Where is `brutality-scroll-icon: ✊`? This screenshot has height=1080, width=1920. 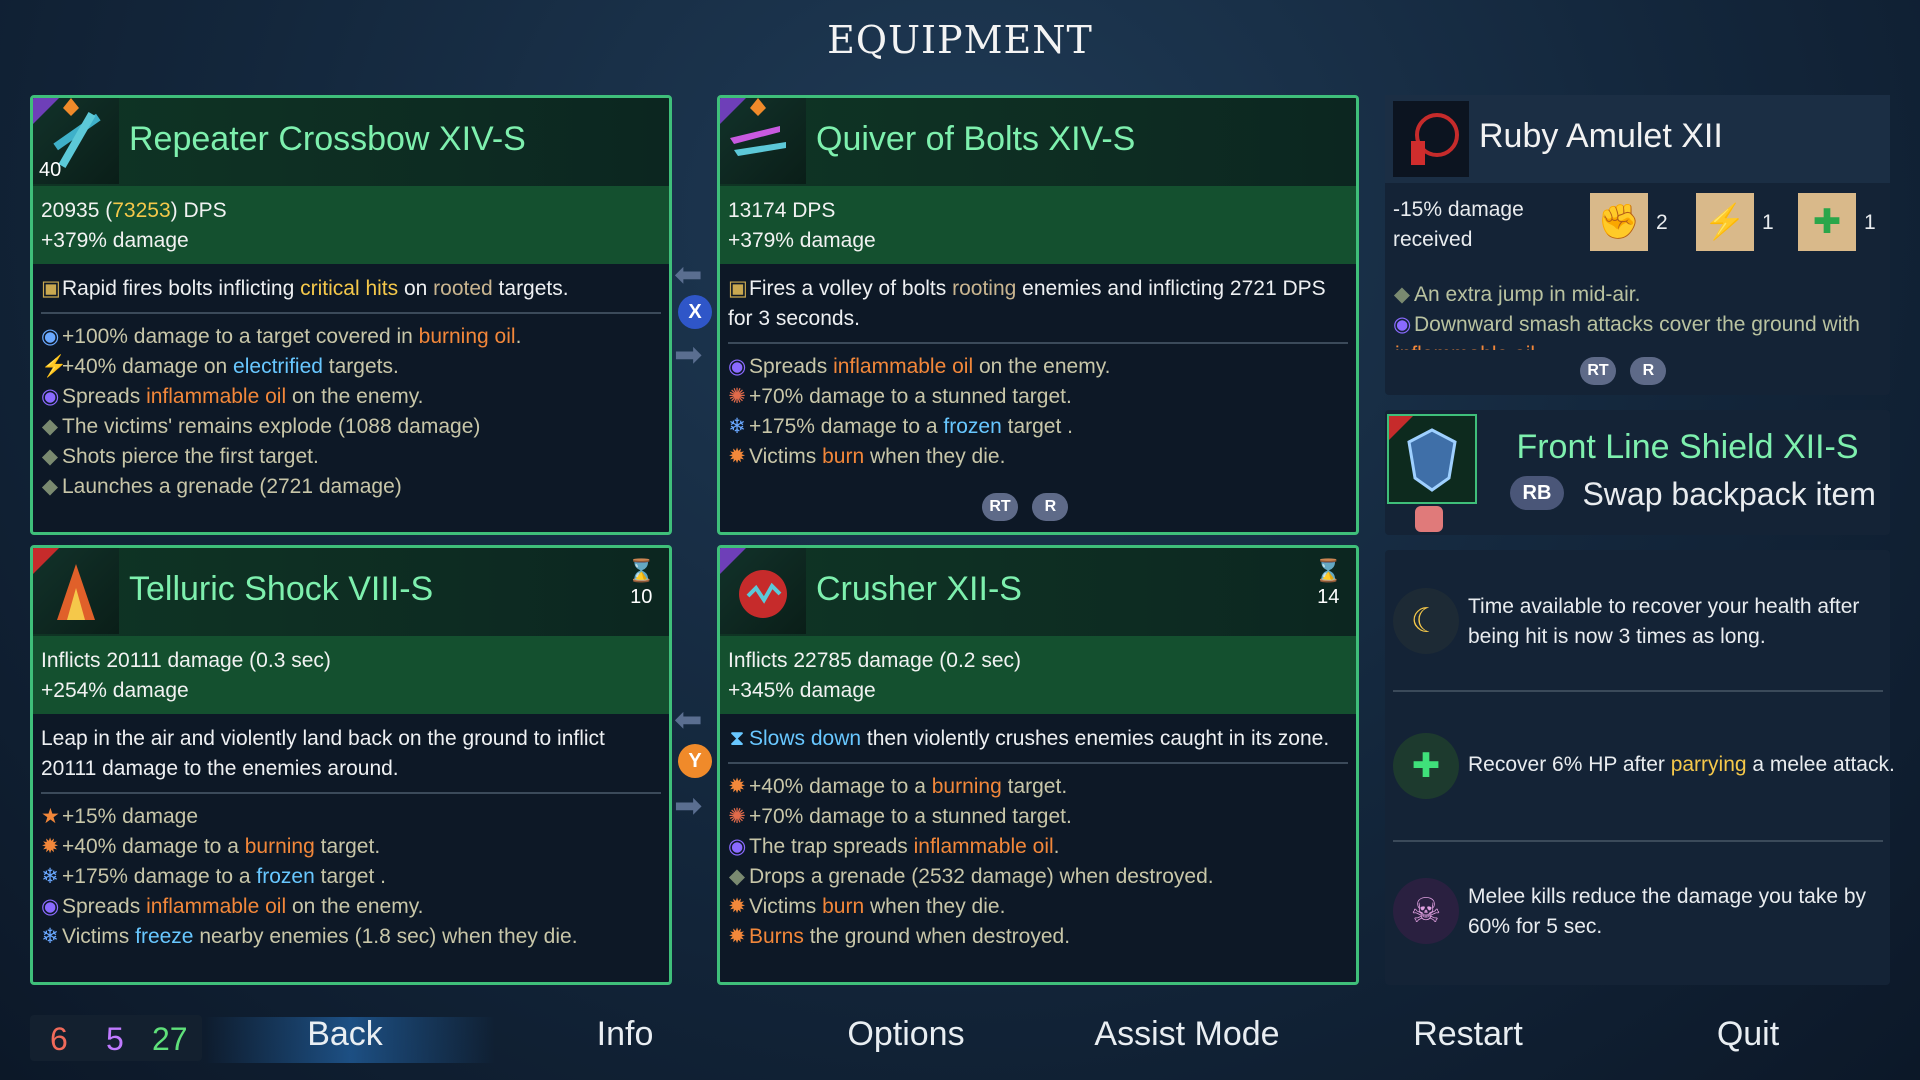 brutality-scroll-icon: ✊ is located at coordinates (1619, 222).